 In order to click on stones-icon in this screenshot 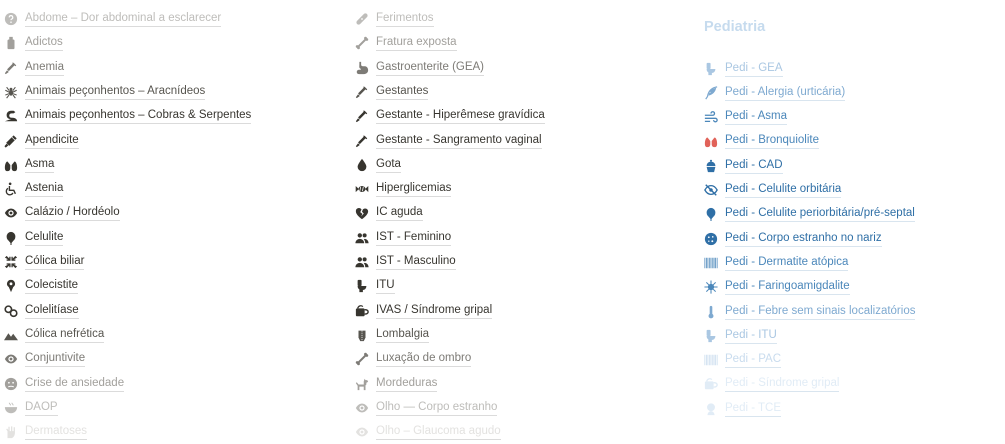, I will do `click(11, 311)`.